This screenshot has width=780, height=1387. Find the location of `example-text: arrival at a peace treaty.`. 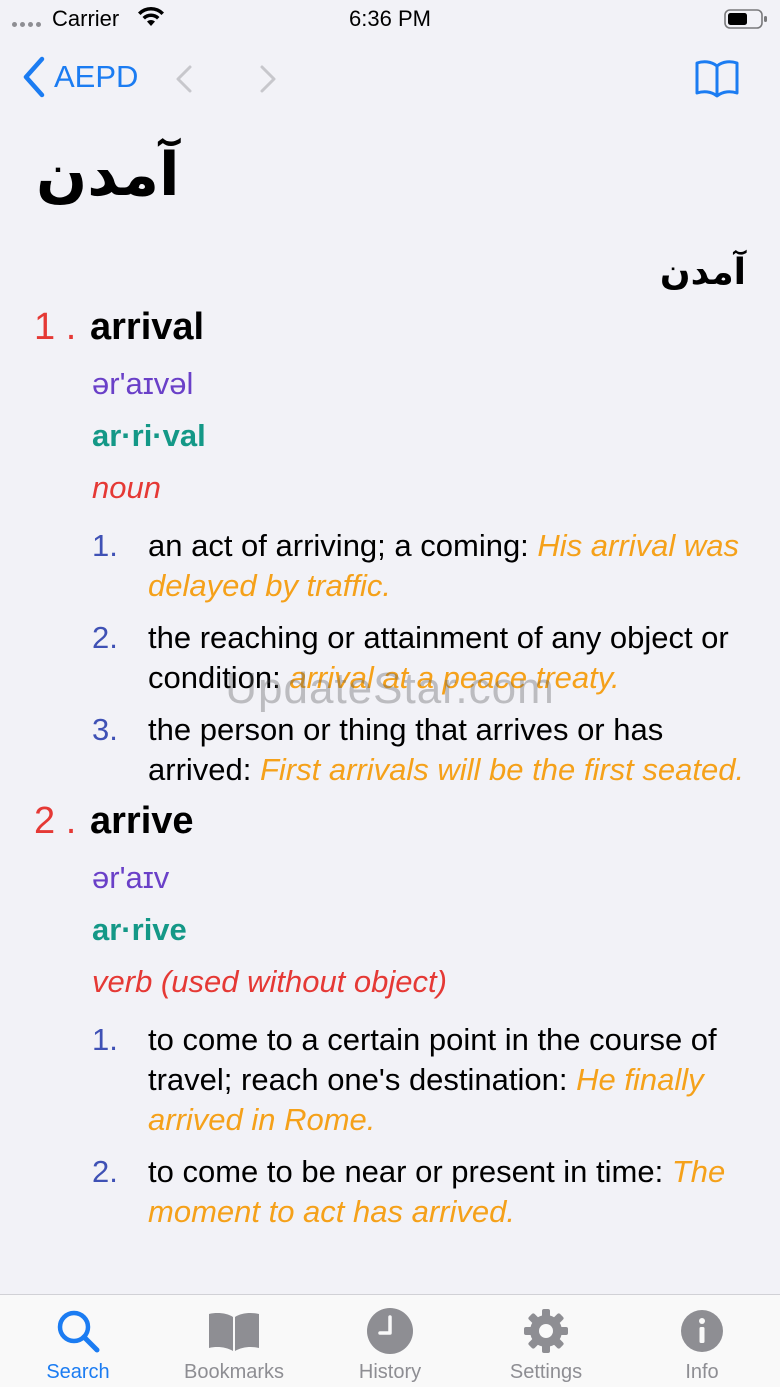

example-text: arrival at a peace treaty. is located at coordinates (454, 677).